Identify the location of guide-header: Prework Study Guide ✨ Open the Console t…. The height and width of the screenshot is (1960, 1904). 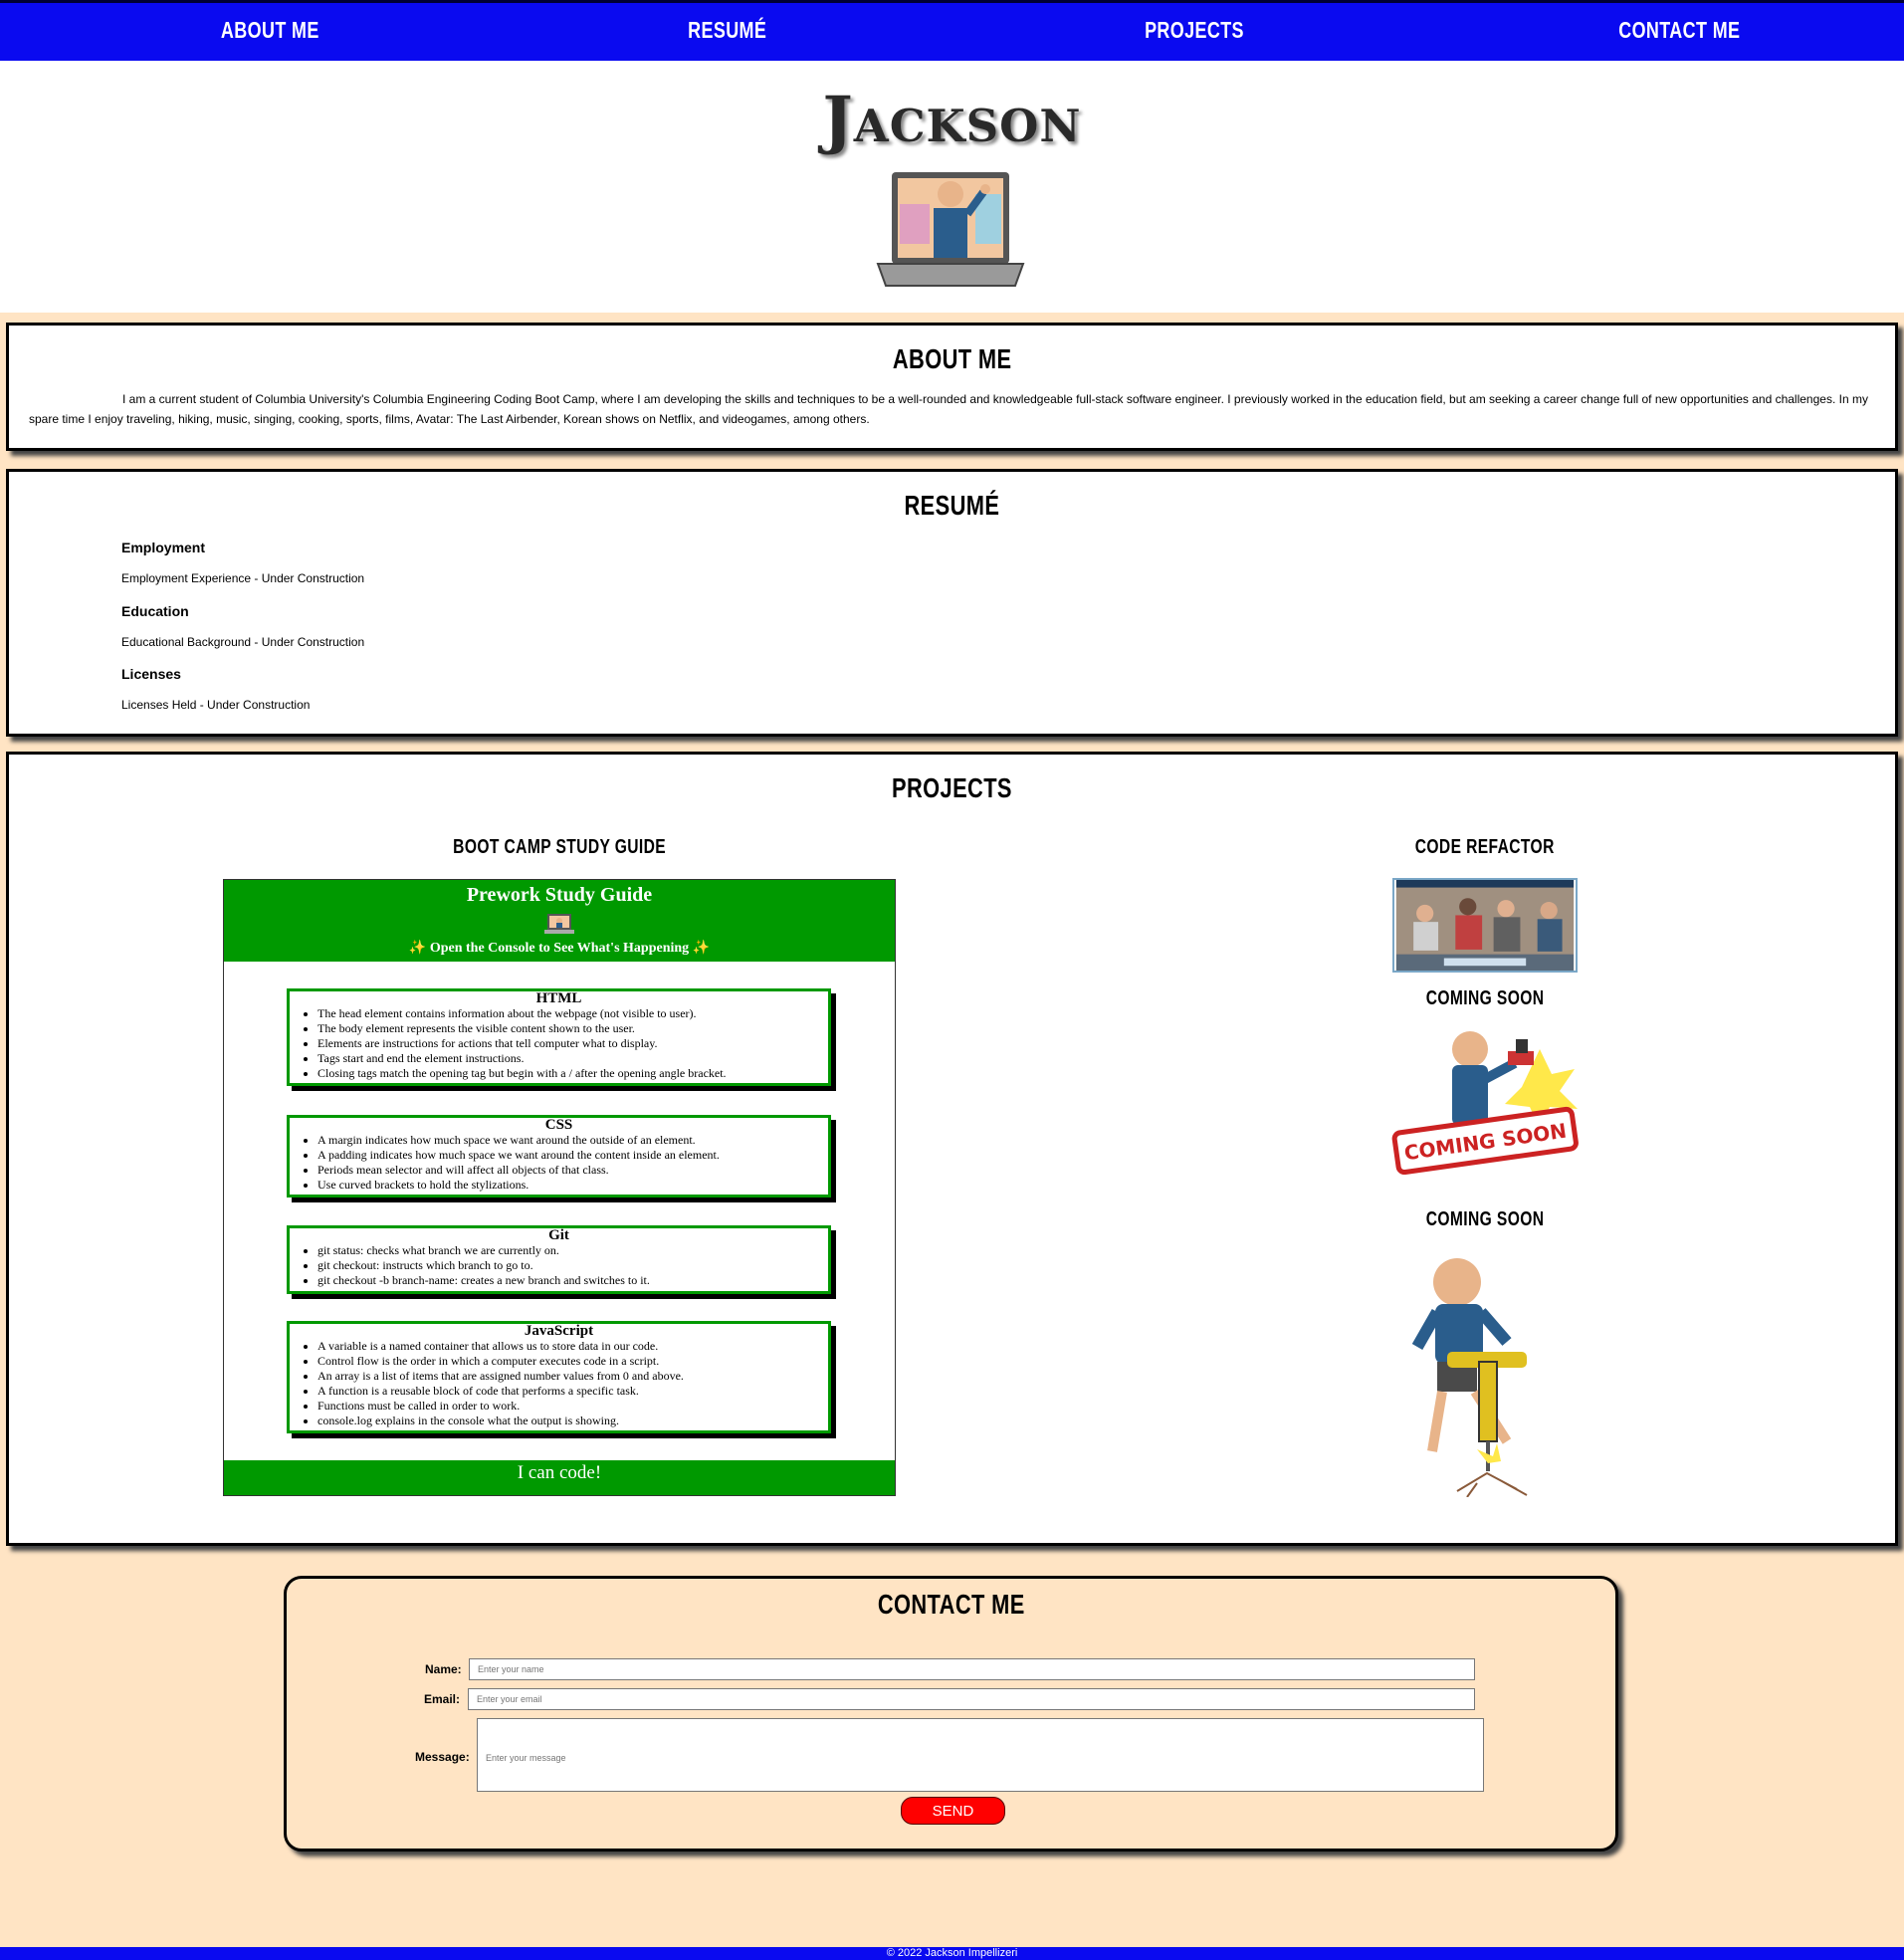
(559, 921).